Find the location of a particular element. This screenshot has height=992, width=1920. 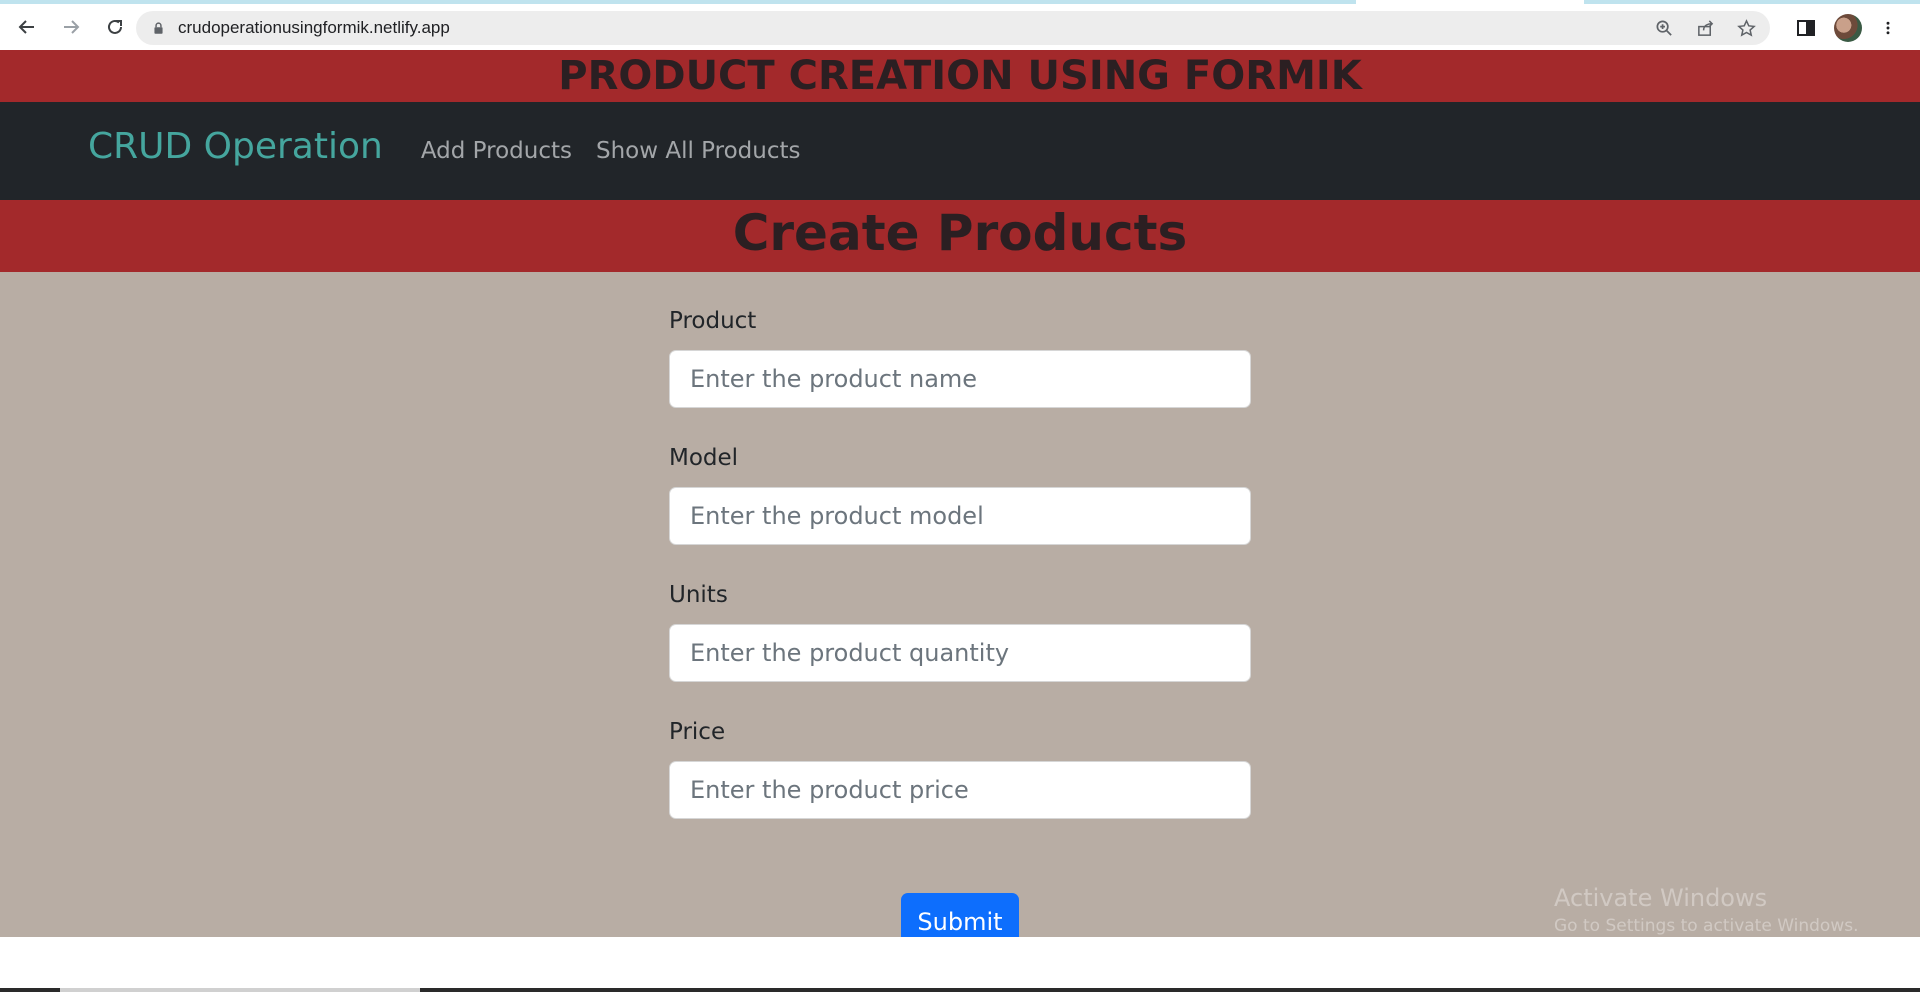

back-icon is located at coordinates (26, 27).